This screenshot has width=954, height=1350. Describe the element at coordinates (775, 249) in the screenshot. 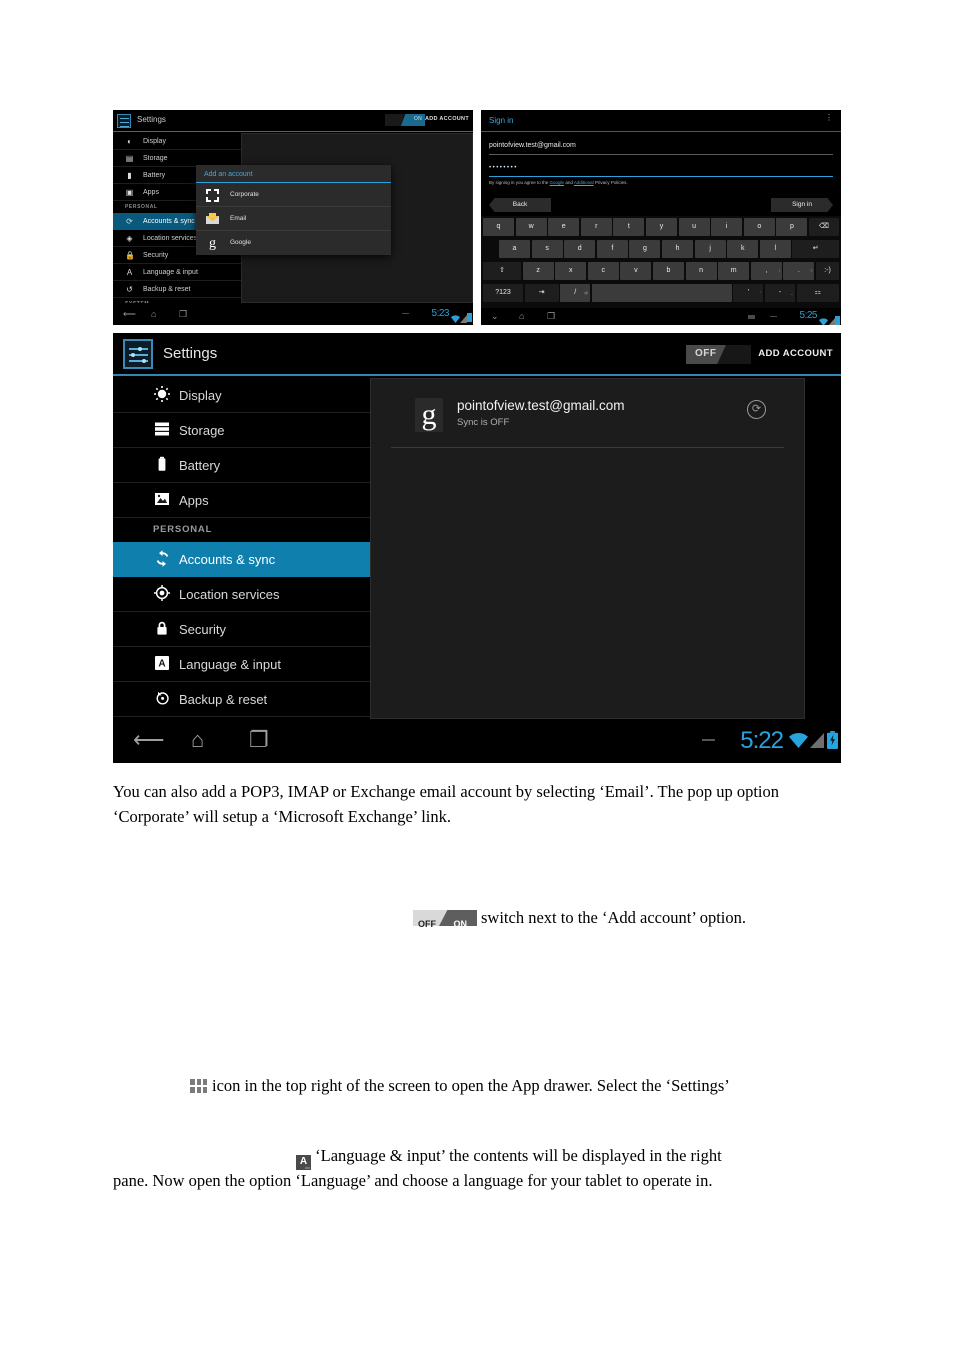

I see `key-l: l` at that location.